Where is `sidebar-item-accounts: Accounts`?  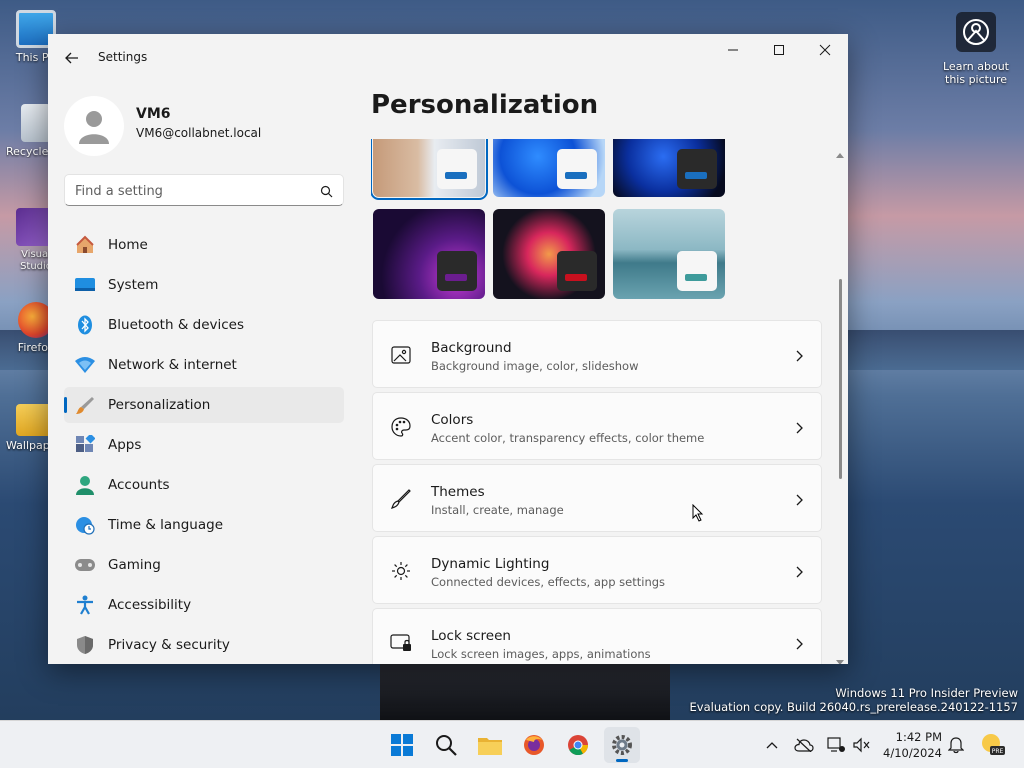 sidebar-item-accounts: Accounts is located at coordinates (204, 485).